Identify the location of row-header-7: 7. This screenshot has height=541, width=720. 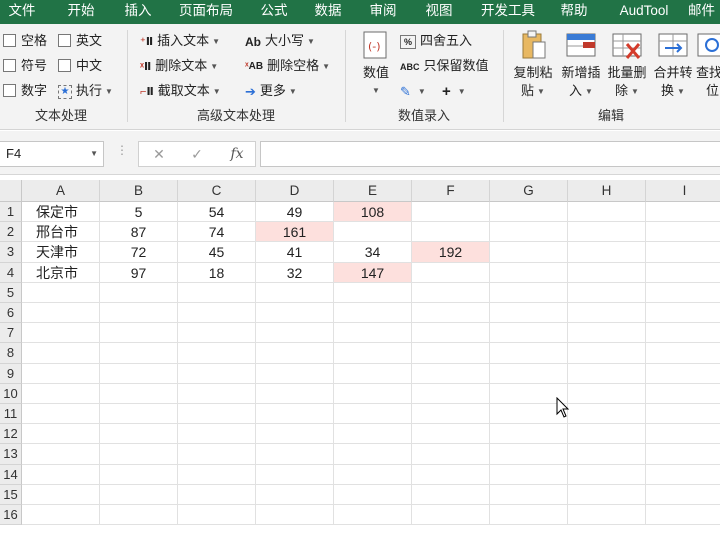
(11, 333).